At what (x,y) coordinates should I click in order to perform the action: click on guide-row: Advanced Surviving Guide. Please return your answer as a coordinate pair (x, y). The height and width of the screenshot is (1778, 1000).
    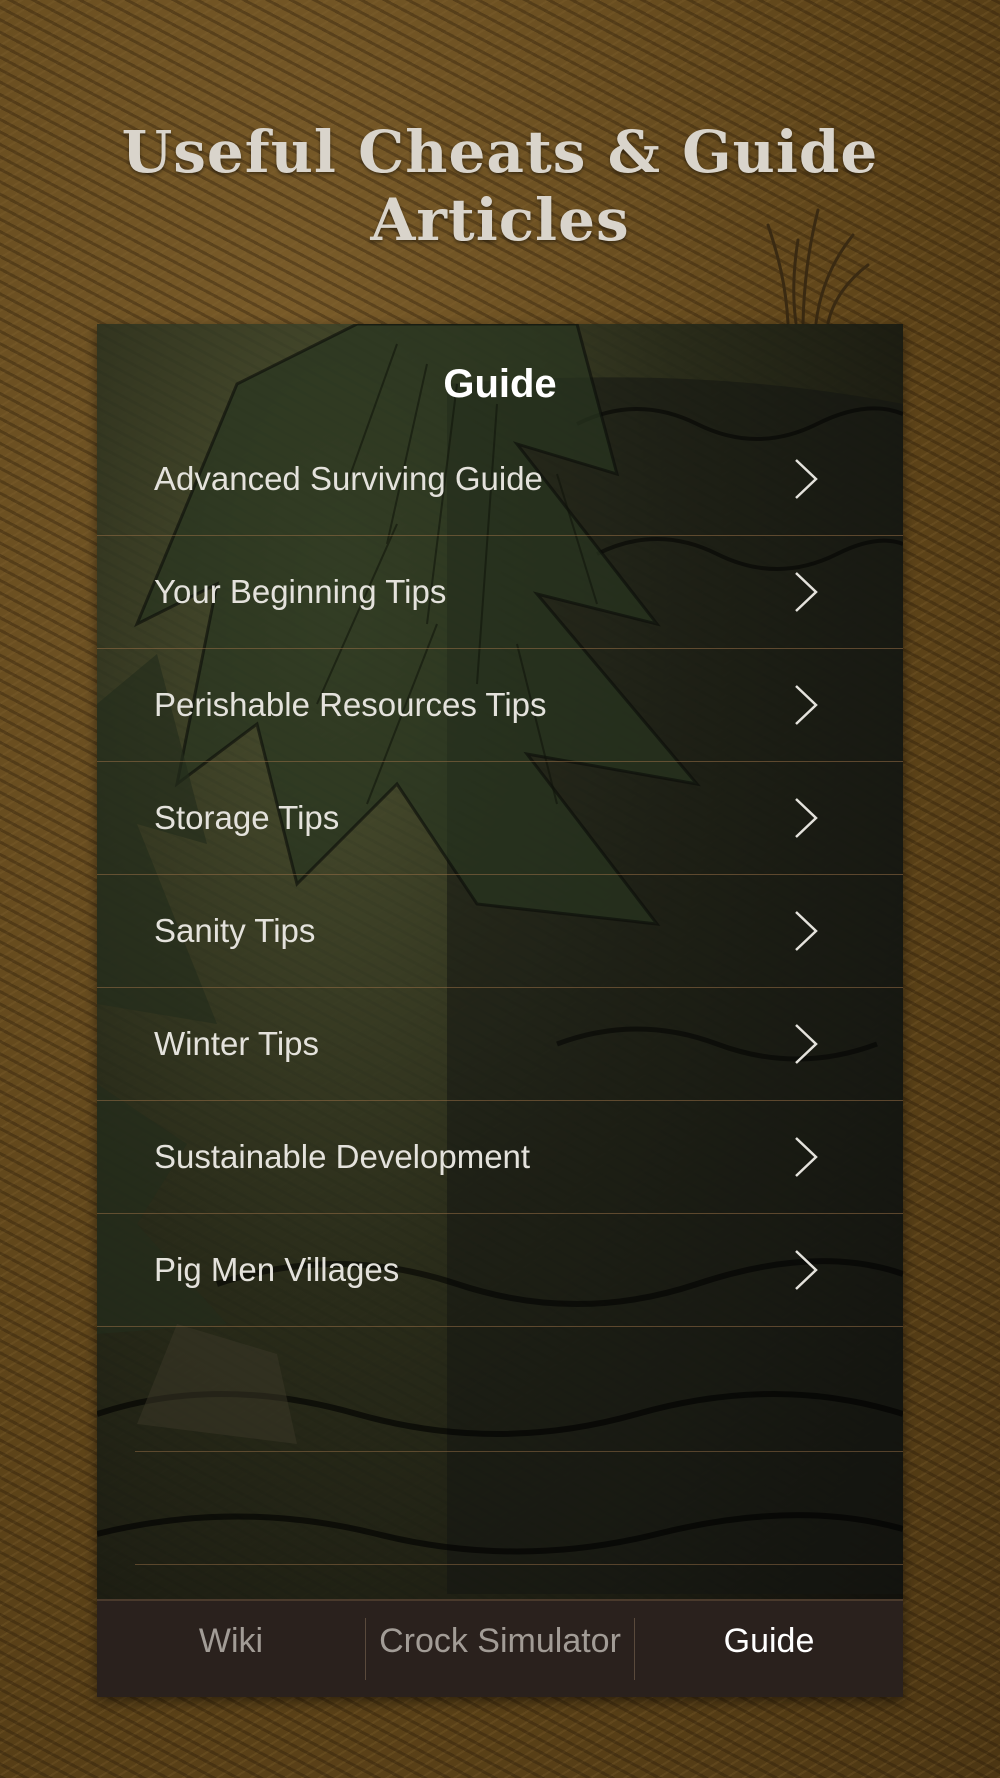
    Looking at the image, I should click on (500, 479).